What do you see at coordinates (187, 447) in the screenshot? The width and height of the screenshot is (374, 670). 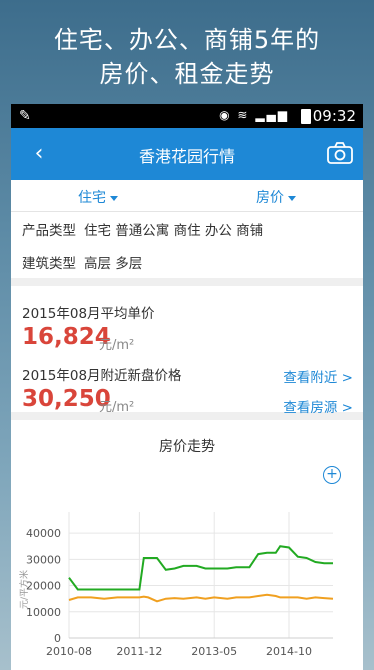 I see `chart-title: 房价走势` at bounding box center [187, 447].